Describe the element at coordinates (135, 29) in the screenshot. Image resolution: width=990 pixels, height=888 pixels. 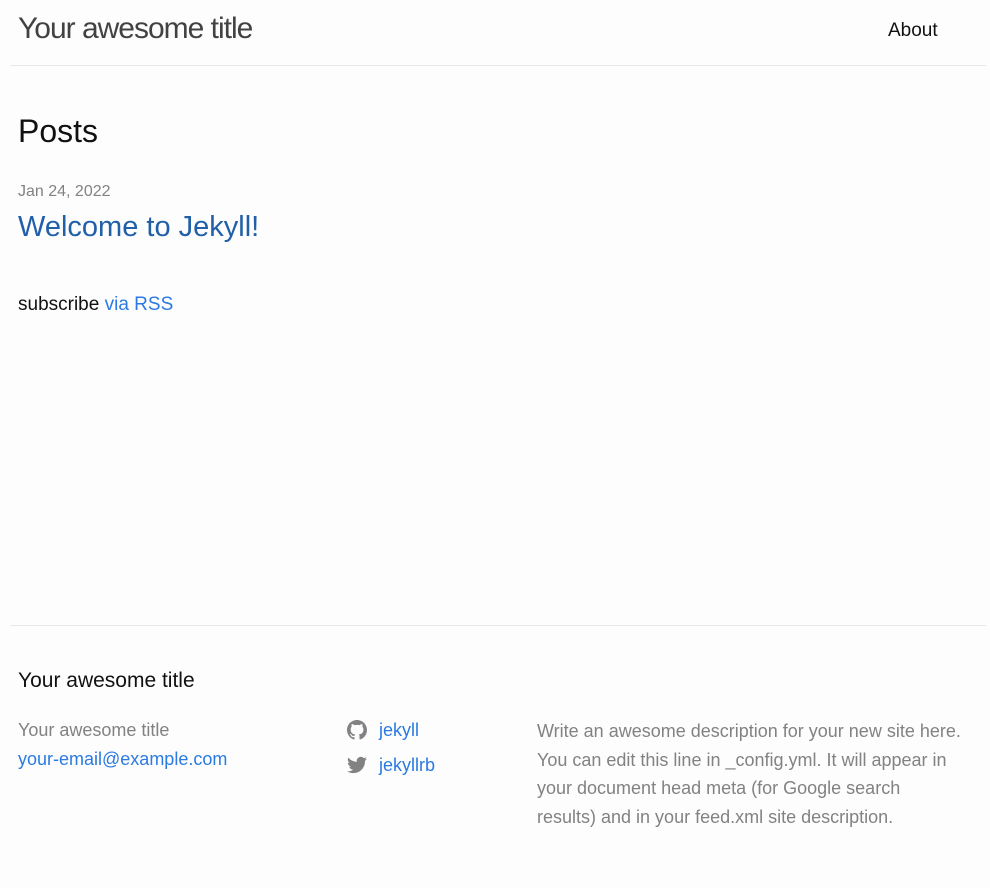
I see `site-title-link: Your awesome title` at that location.